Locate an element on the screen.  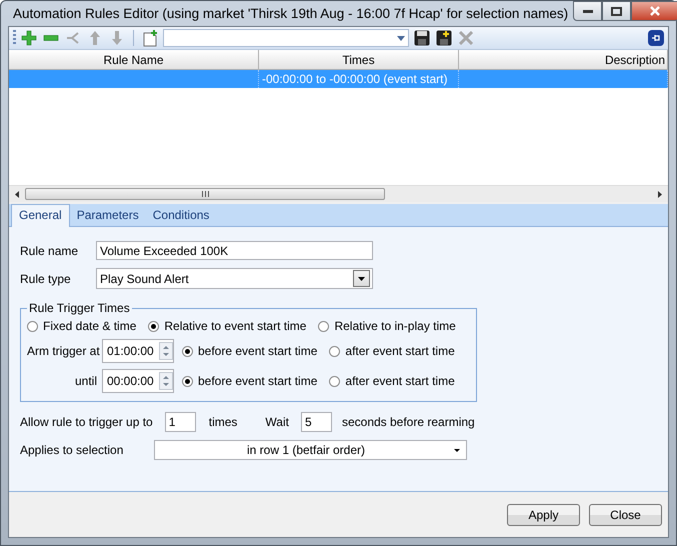
tab: General is located at coordinates (40, 215).